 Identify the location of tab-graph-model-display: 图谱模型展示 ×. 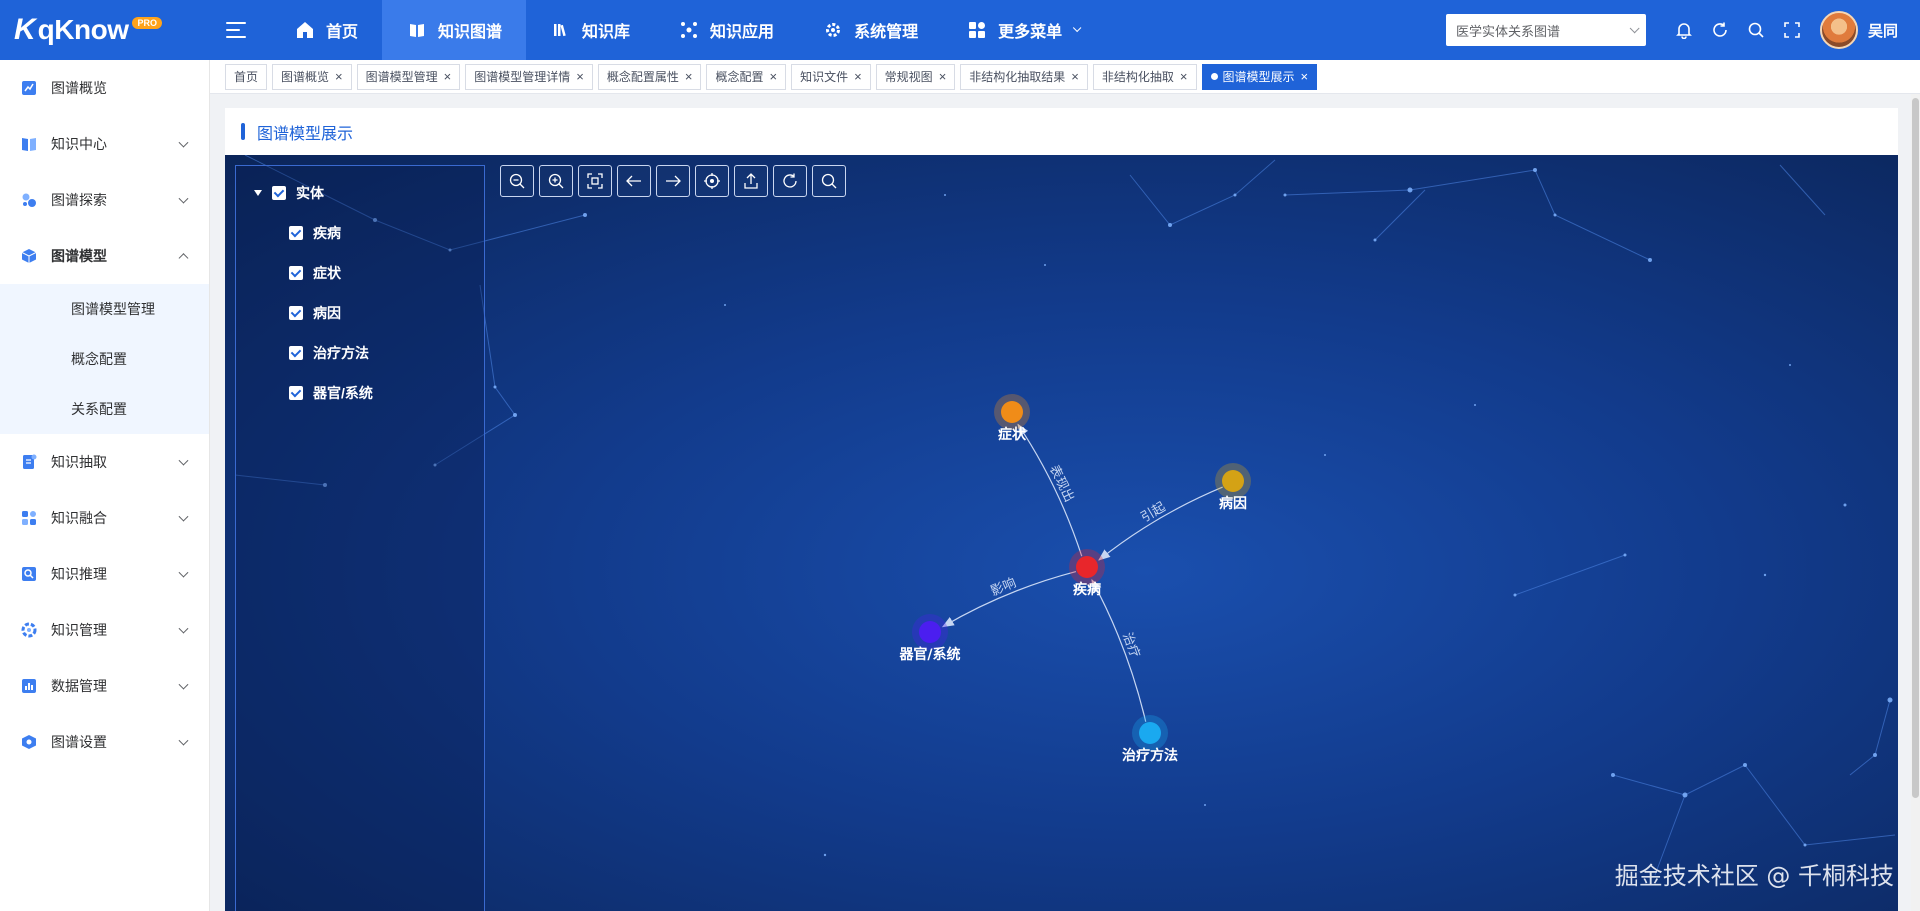
(1259, 76).